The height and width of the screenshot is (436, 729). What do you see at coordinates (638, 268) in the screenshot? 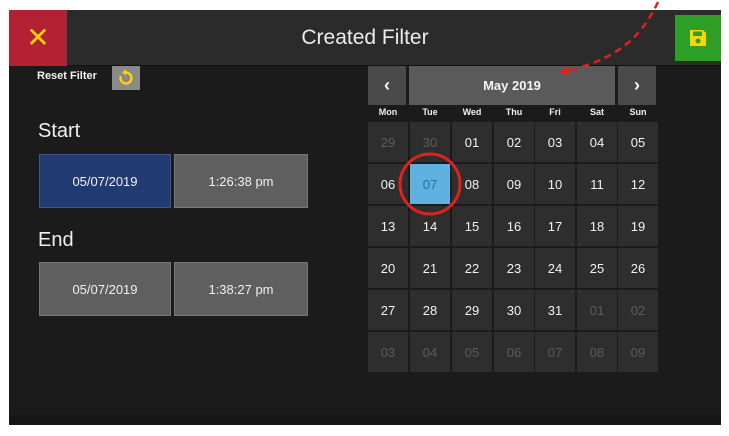
I see `calendar-day: 26` at bounding box center [638, 268].